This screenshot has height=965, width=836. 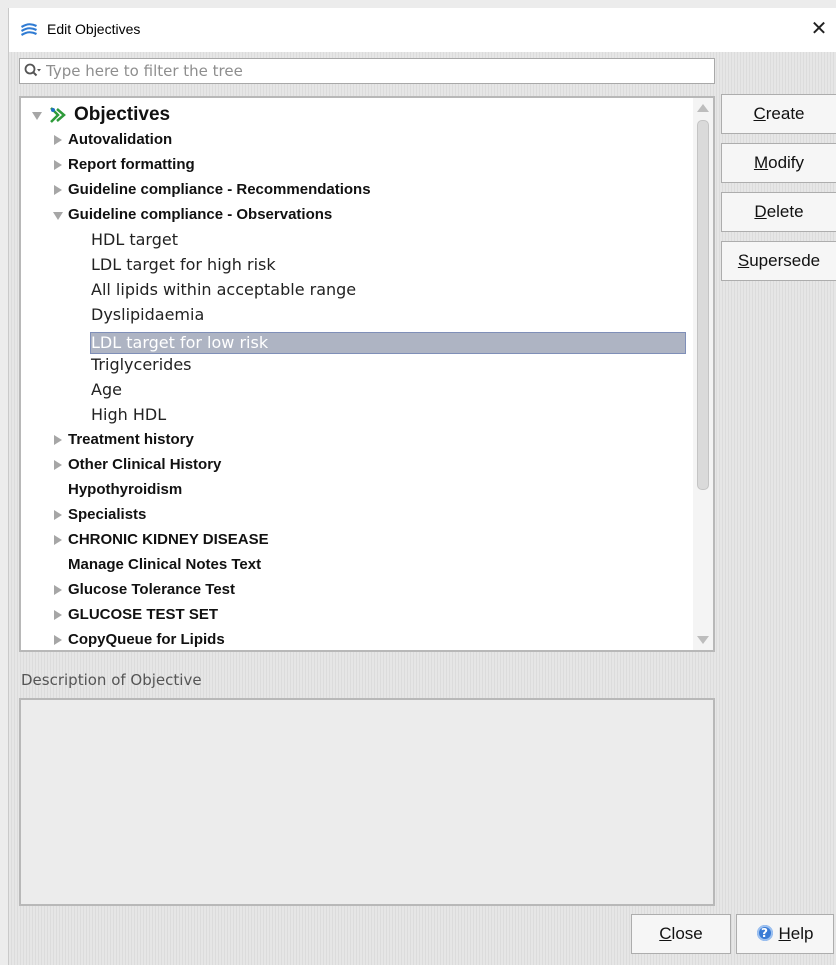 I want to click on supersede-button: Supersede, so click(x=778, y=261).